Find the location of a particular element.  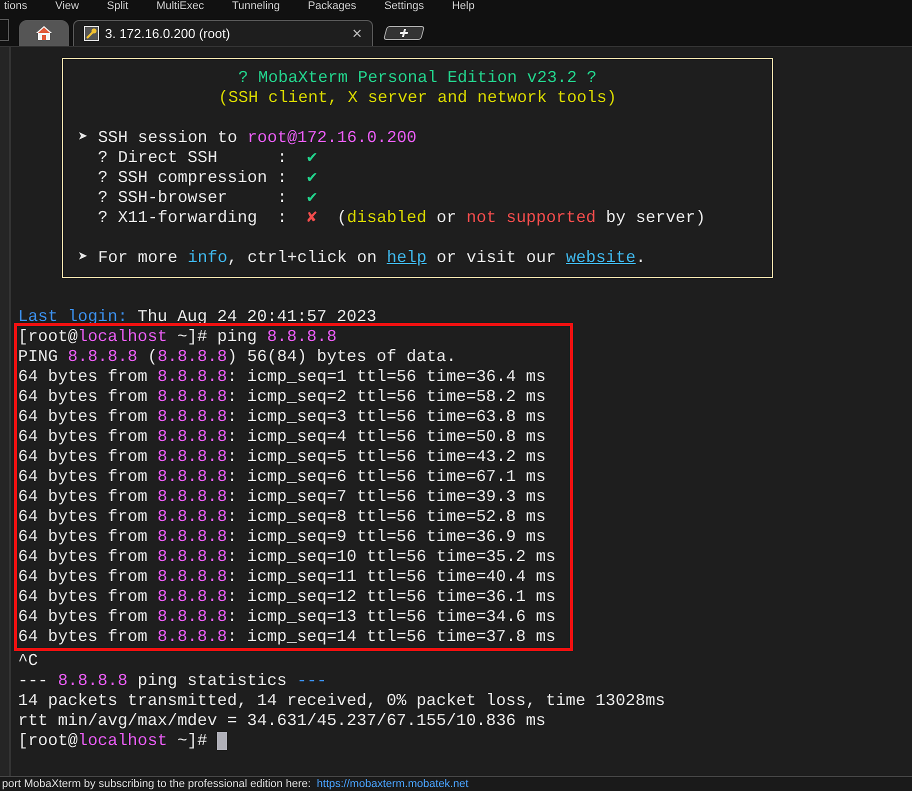

menu-item: MultiExec is located at coordinates (180, 7).